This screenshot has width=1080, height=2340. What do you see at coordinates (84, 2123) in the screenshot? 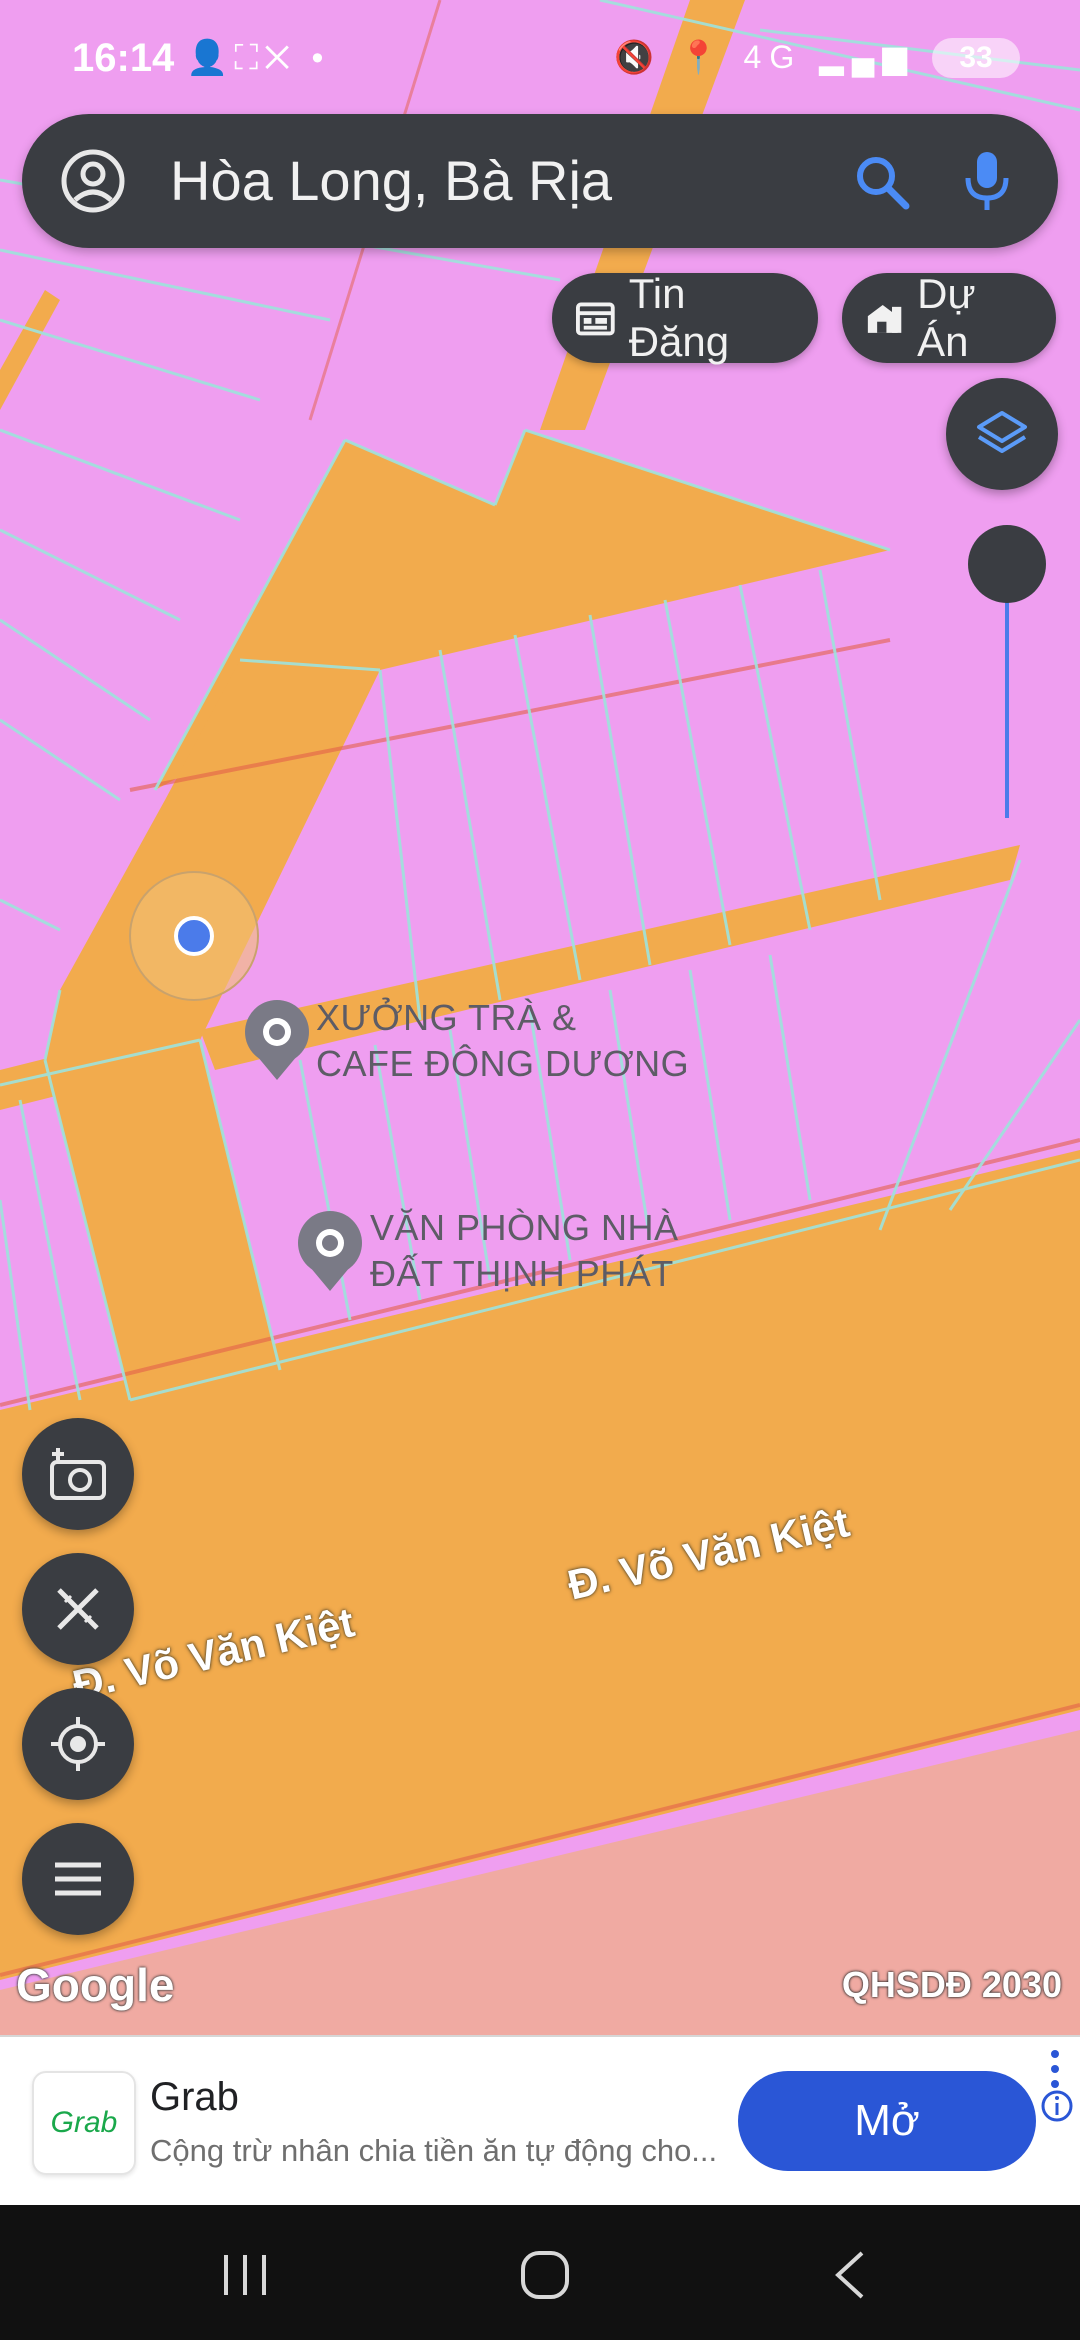
I see `ad-logo: Grab` at bounding box center [84, 2123].